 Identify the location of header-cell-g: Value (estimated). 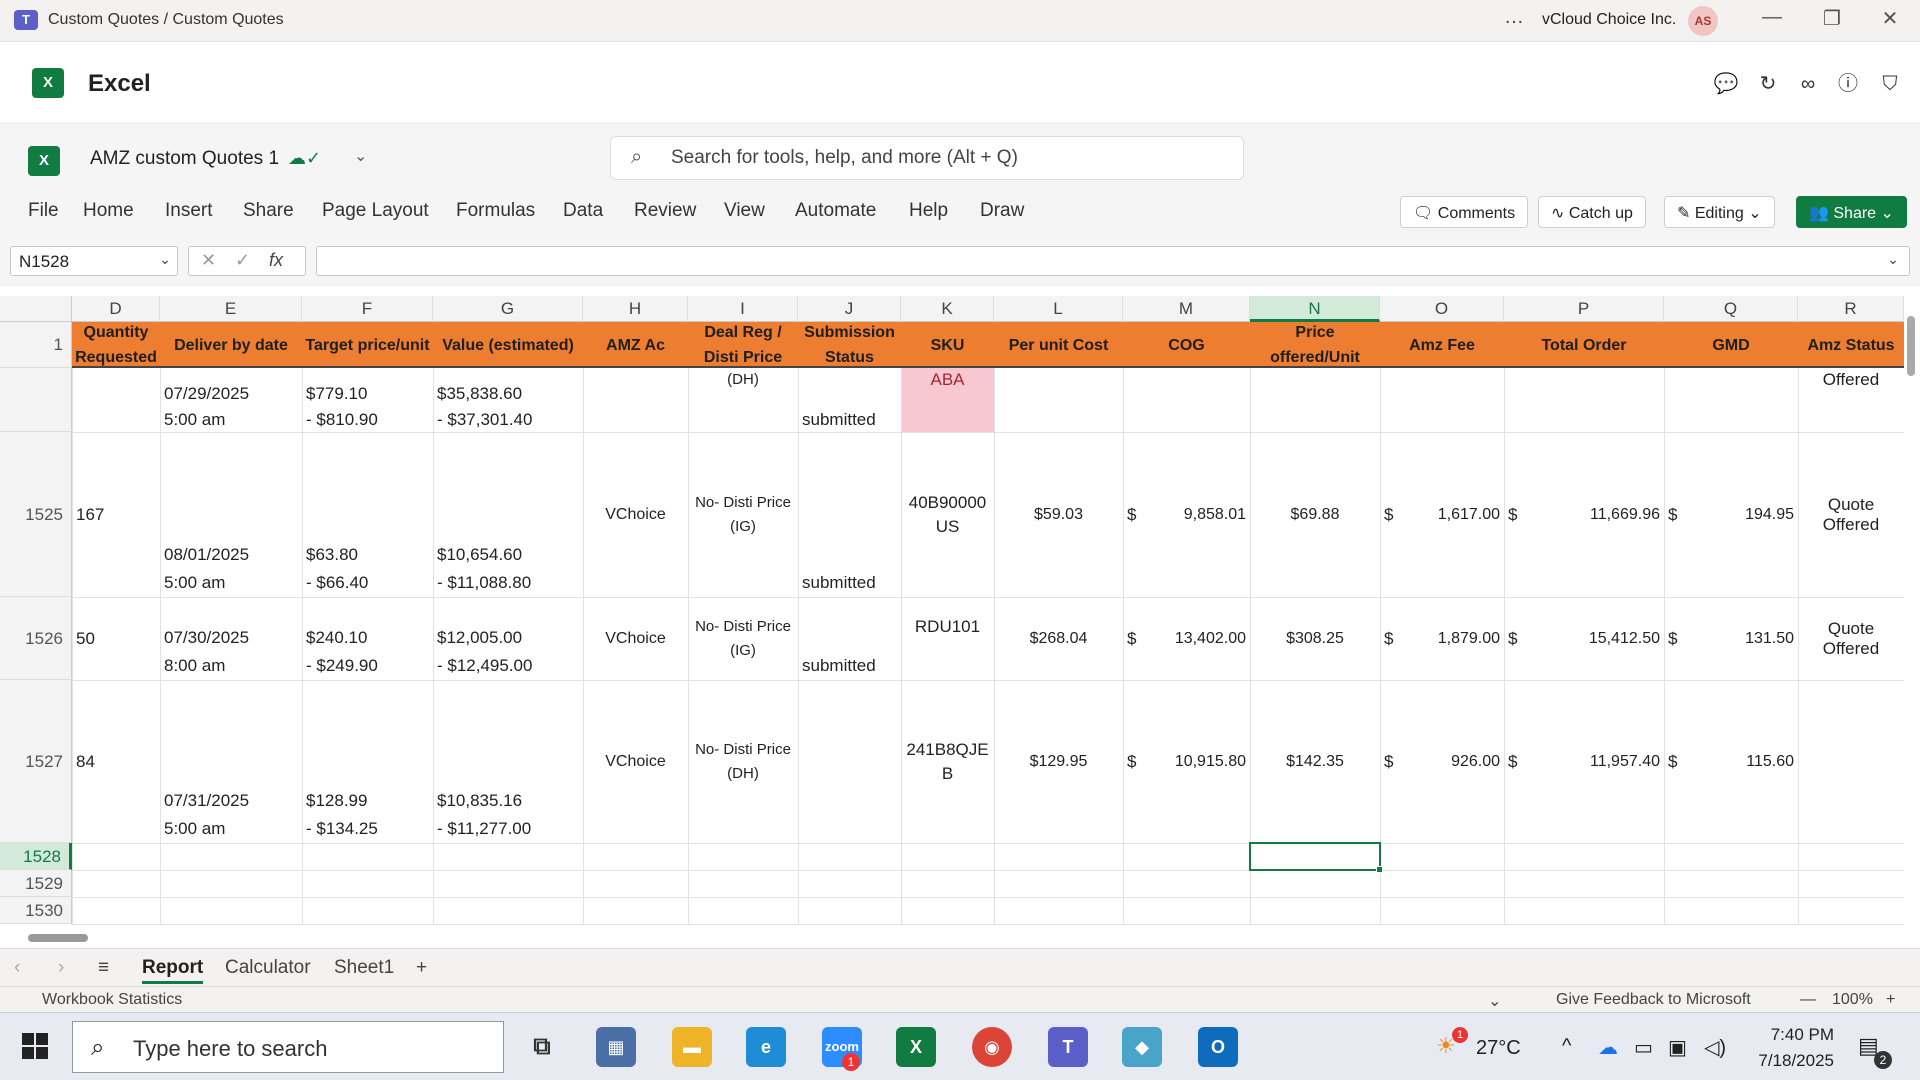
(508, 345).